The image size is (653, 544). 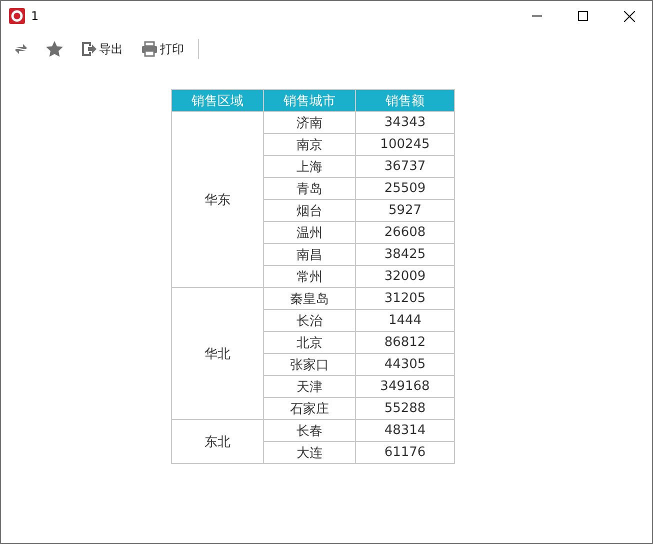 I want to click on column-header: 销售区域, so click(x=218, y=101).